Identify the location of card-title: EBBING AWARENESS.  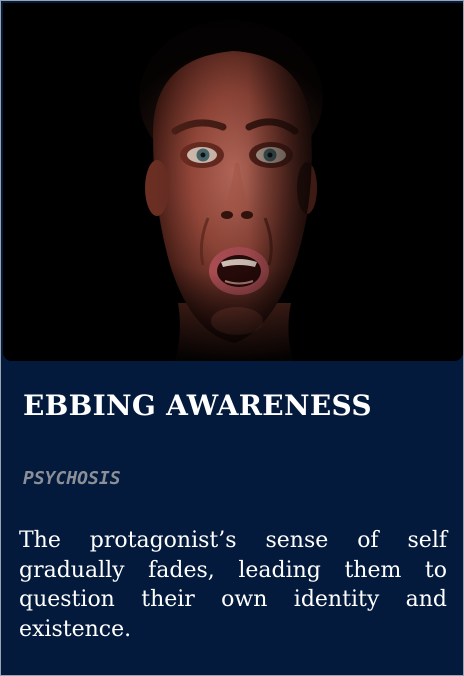
(197, 405).